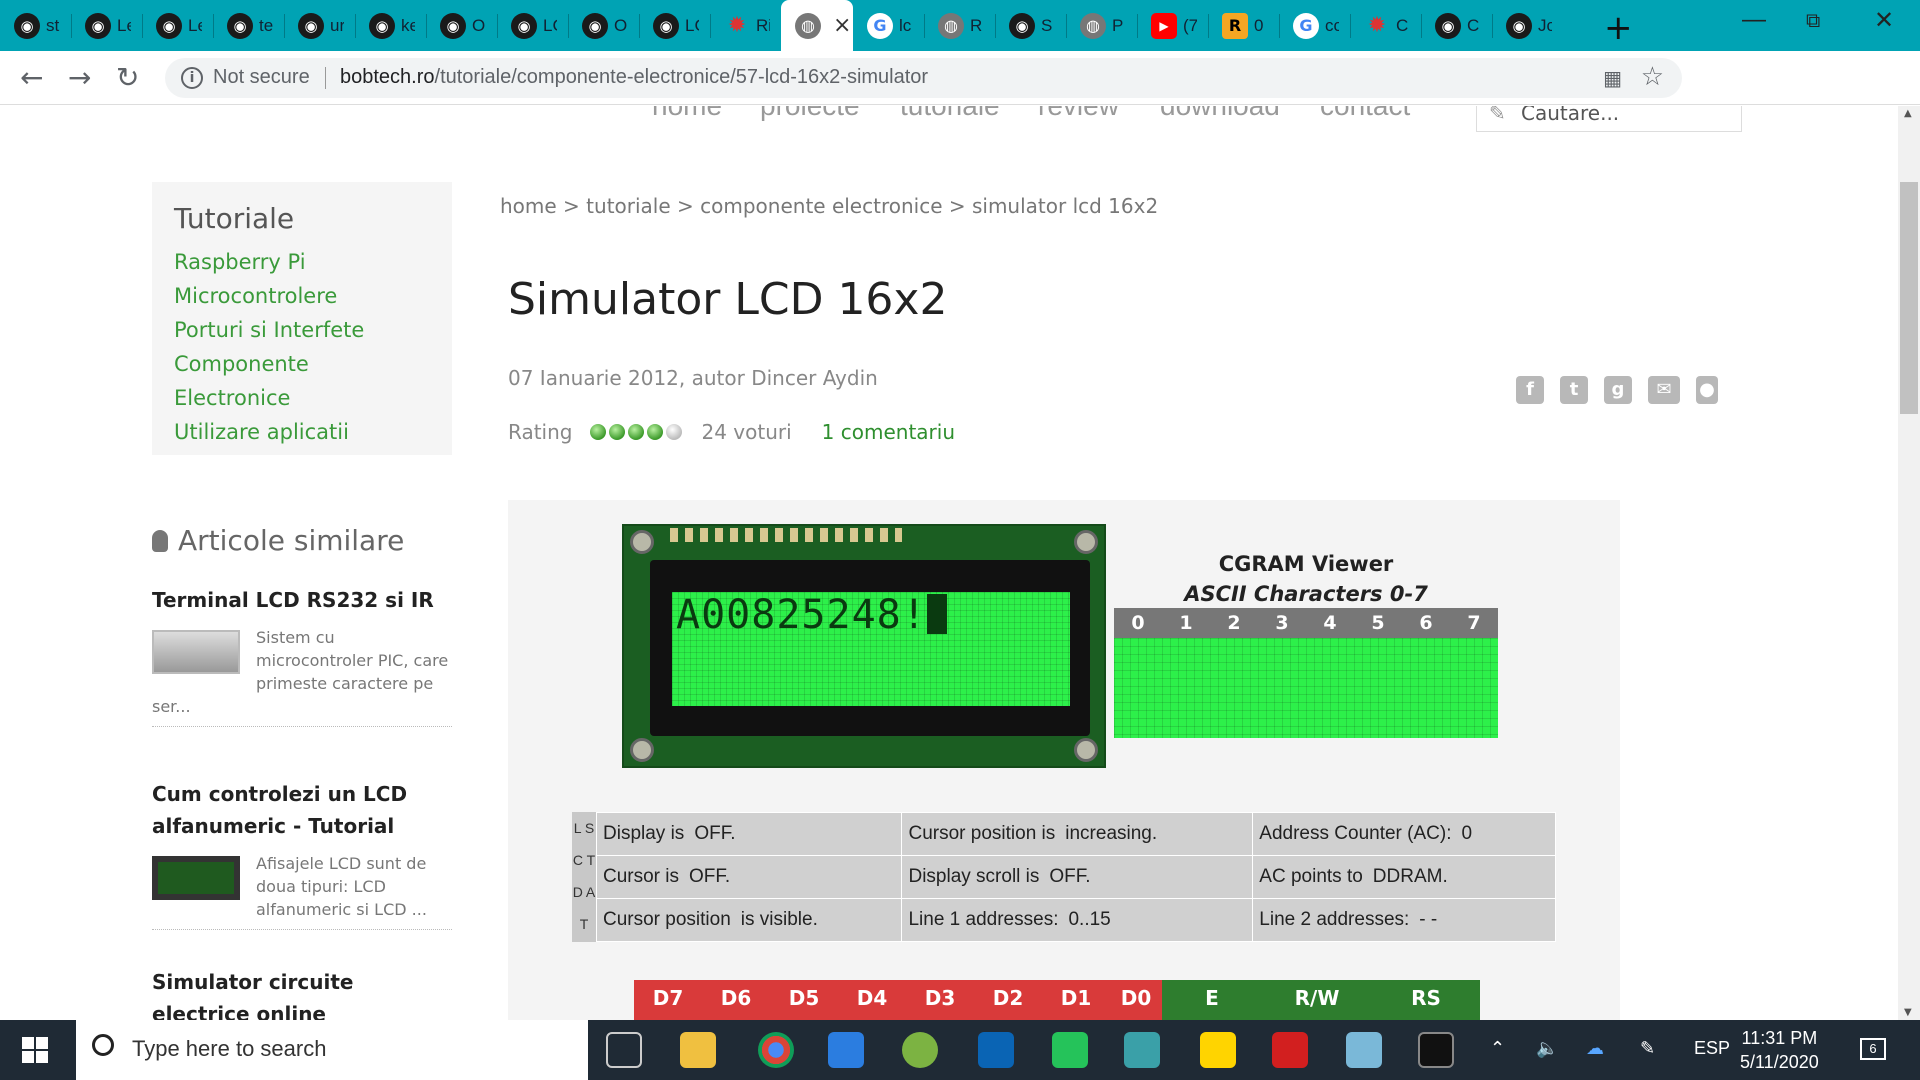 The image size is (1920, 1080). I want to click on nav-home: home, so click(687, 114).